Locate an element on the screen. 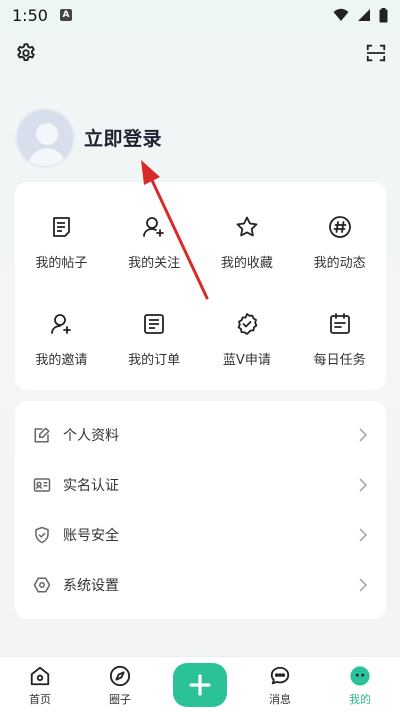 The image size is (400, 712). nav-mine: 我的 is located at coordinates (360, 684).